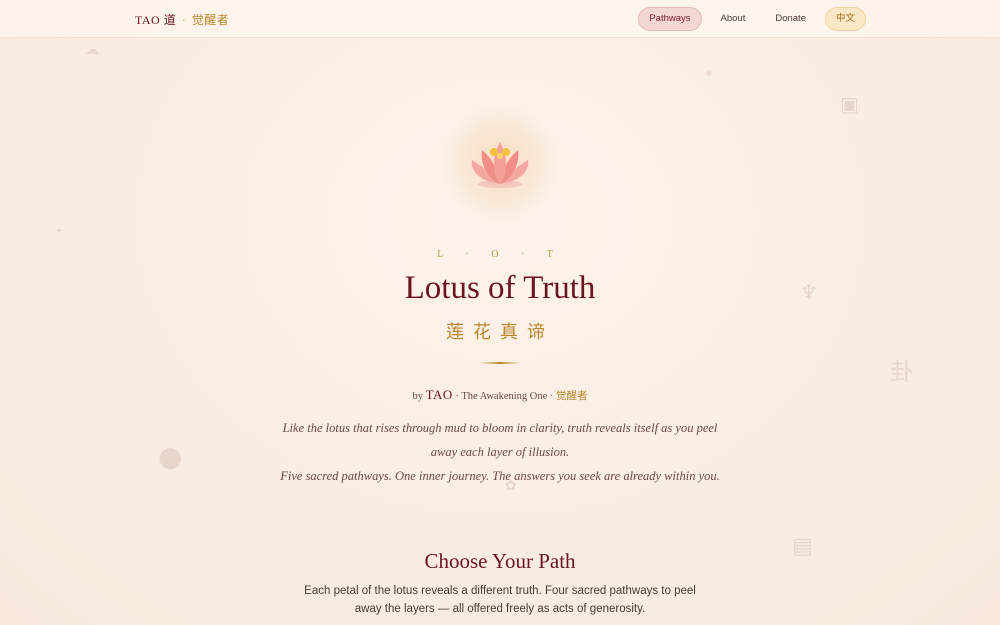  What do you see at coordinates (59, 231) in the screenshot?
I see `decorative-glyph: ✦` at bounding box center [59, 231].